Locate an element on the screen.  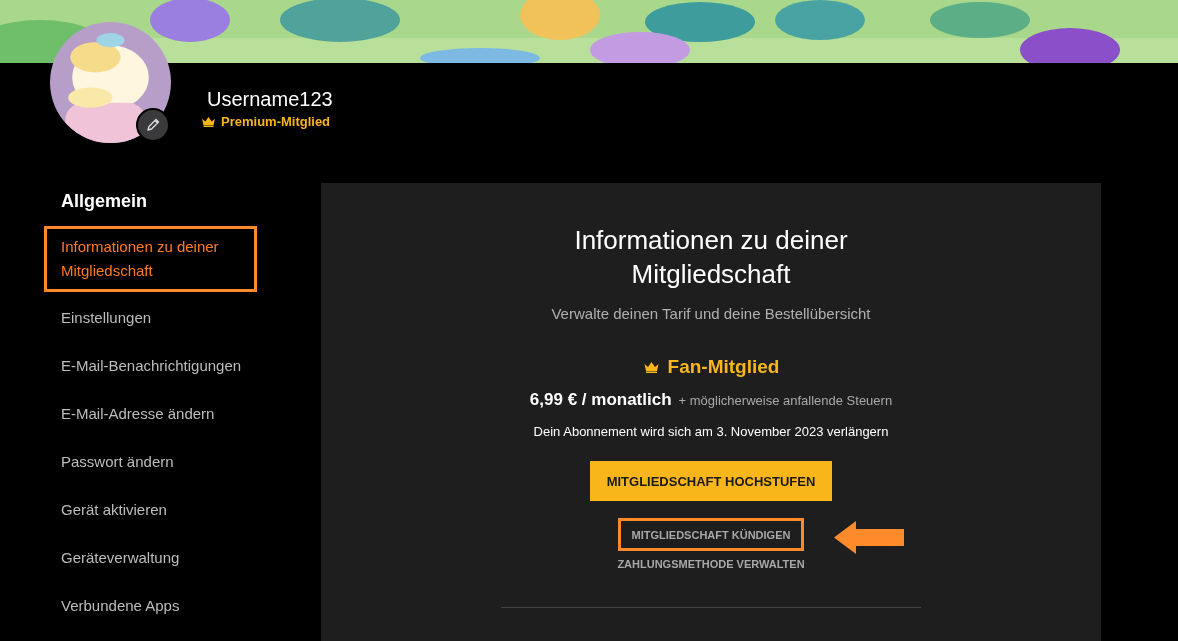
text-link: ZAHLUNGSMETHODE VERWALTEN is located at coordinates (711, 564).